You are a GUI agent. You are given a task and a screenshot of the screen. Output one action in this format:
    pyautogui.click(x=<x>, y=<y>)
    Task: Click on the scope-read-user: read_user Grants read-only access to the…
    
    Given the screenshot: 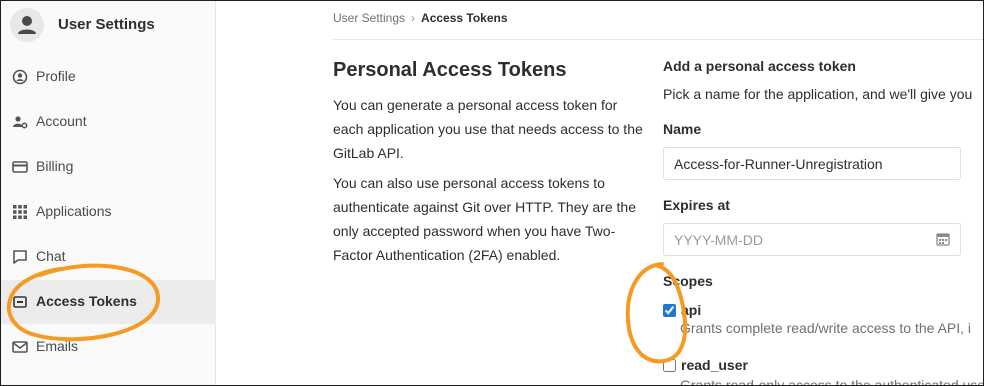 What is the action you would take?
    pyautogui.click(x=823, y=372)
    